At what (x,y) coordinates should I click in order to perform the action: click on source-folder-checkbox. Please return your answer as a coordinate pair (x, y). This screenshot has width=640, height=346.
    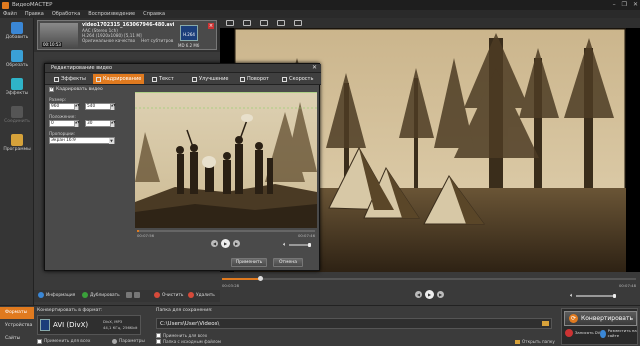
    Looking at the image, I should click on (158, 341).